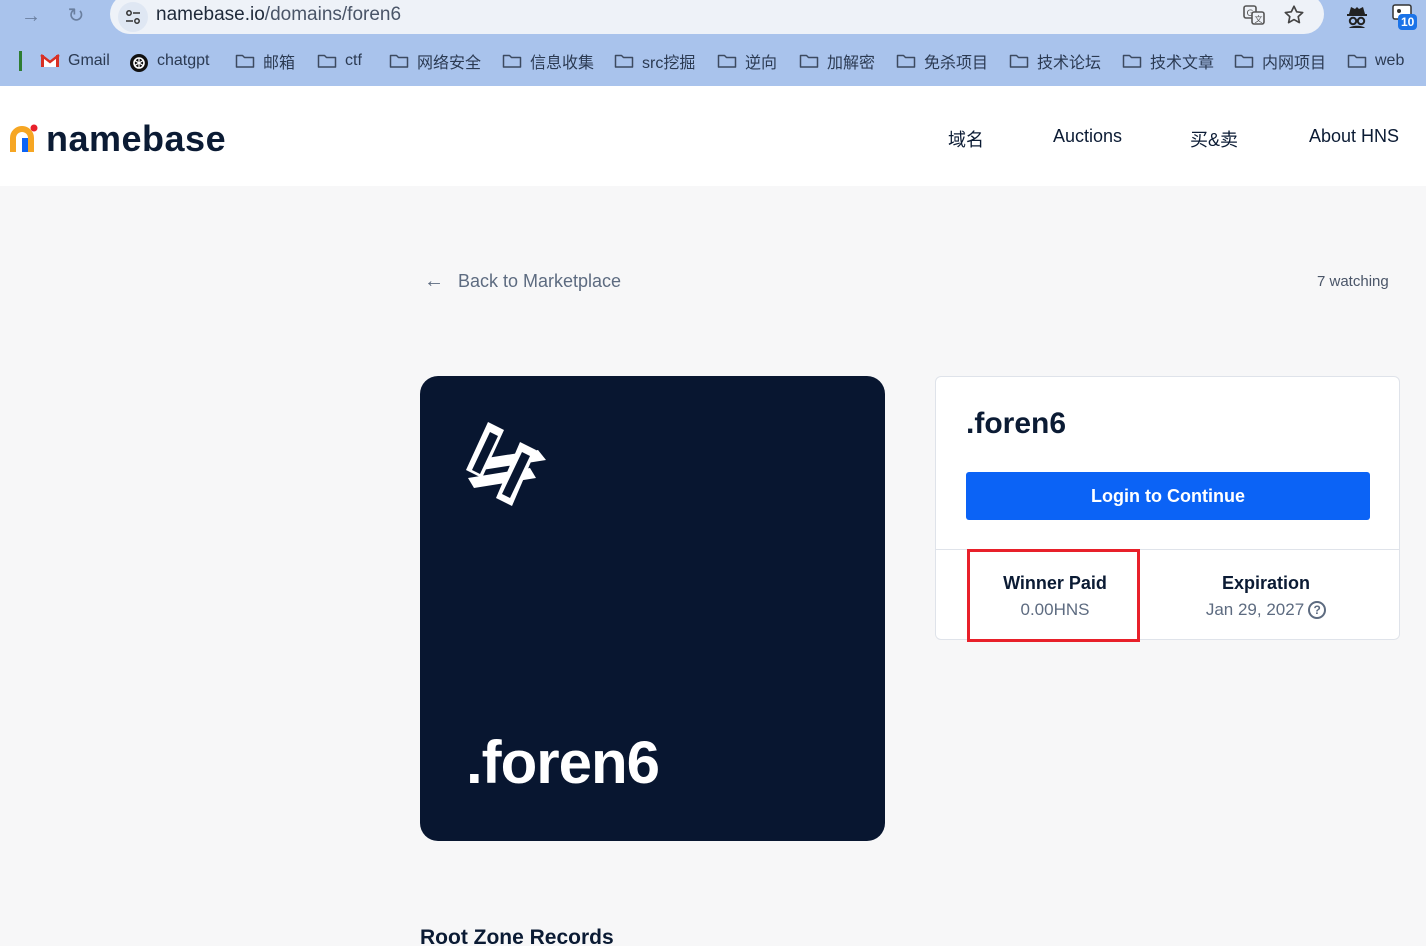 This screenshot has width=1426, height=946. What do you see at coordinates (562, 63) in the screenshot?
I see `bookmark-label: 信息收集` at bounding box center [562, 63].